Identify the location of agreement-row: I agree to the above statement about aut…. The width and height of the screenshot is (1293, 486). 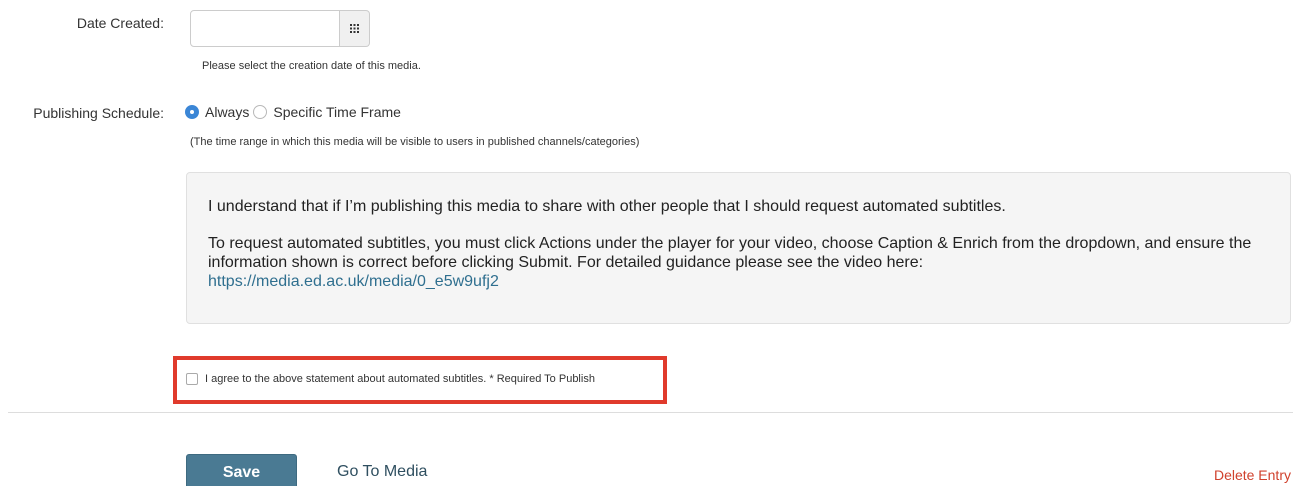
(390, 379).